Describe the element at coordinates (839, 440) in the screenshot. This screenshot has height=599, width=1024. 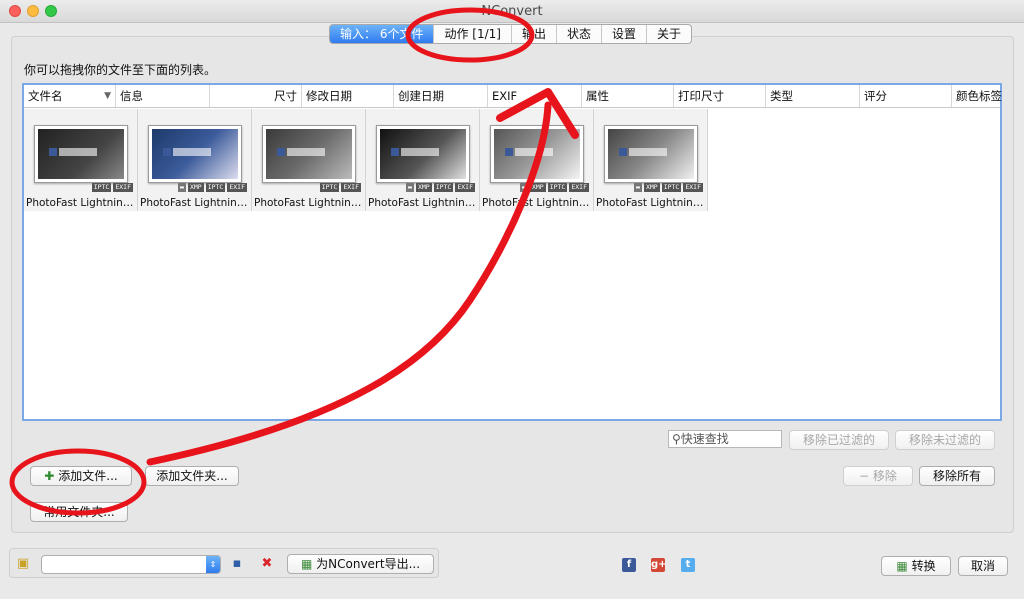
I see `remove-filtered-button: 移除已过滤的` at that location.